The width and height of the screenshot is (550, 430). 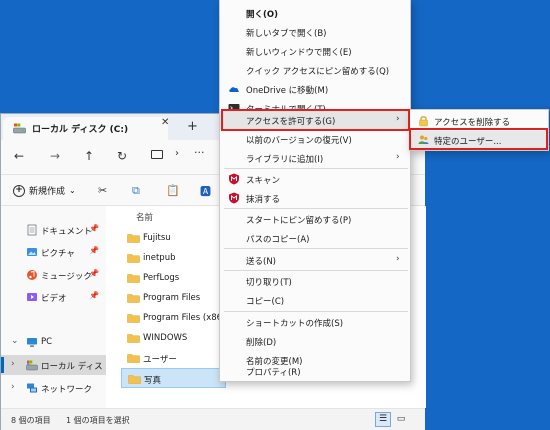 I want to click on paste-icon: 📋, so click(x=173, y=190).